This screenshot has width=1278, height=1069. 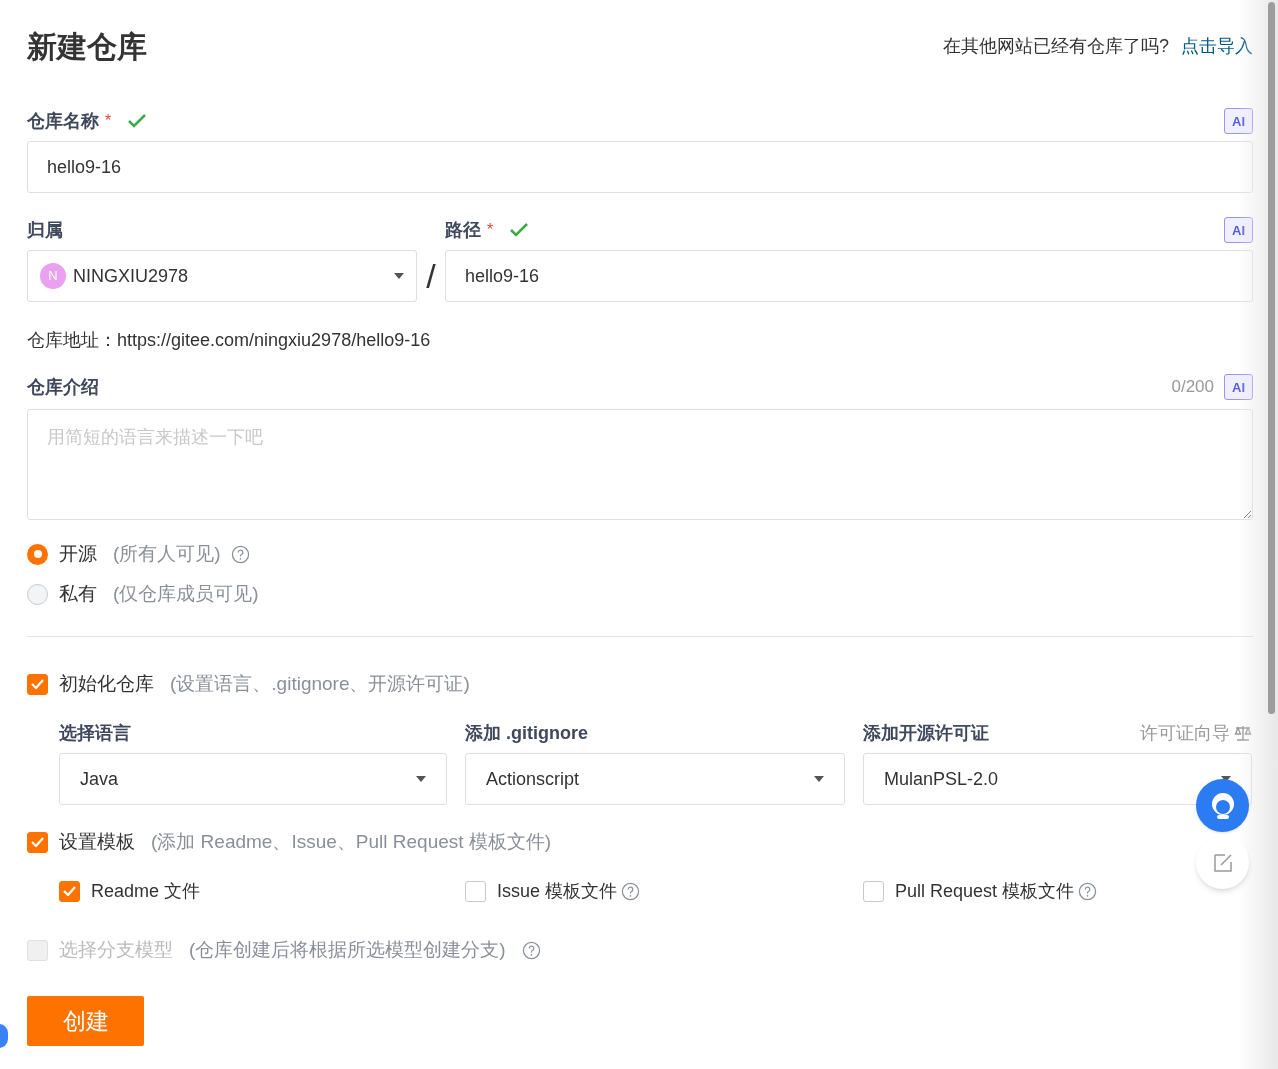 What do you see at coordinates (320, 683) in the screenshot?
I see `checkbox-hint: (设置语言、.gitignore、开源许可证)` at bounding box center [320, 683].